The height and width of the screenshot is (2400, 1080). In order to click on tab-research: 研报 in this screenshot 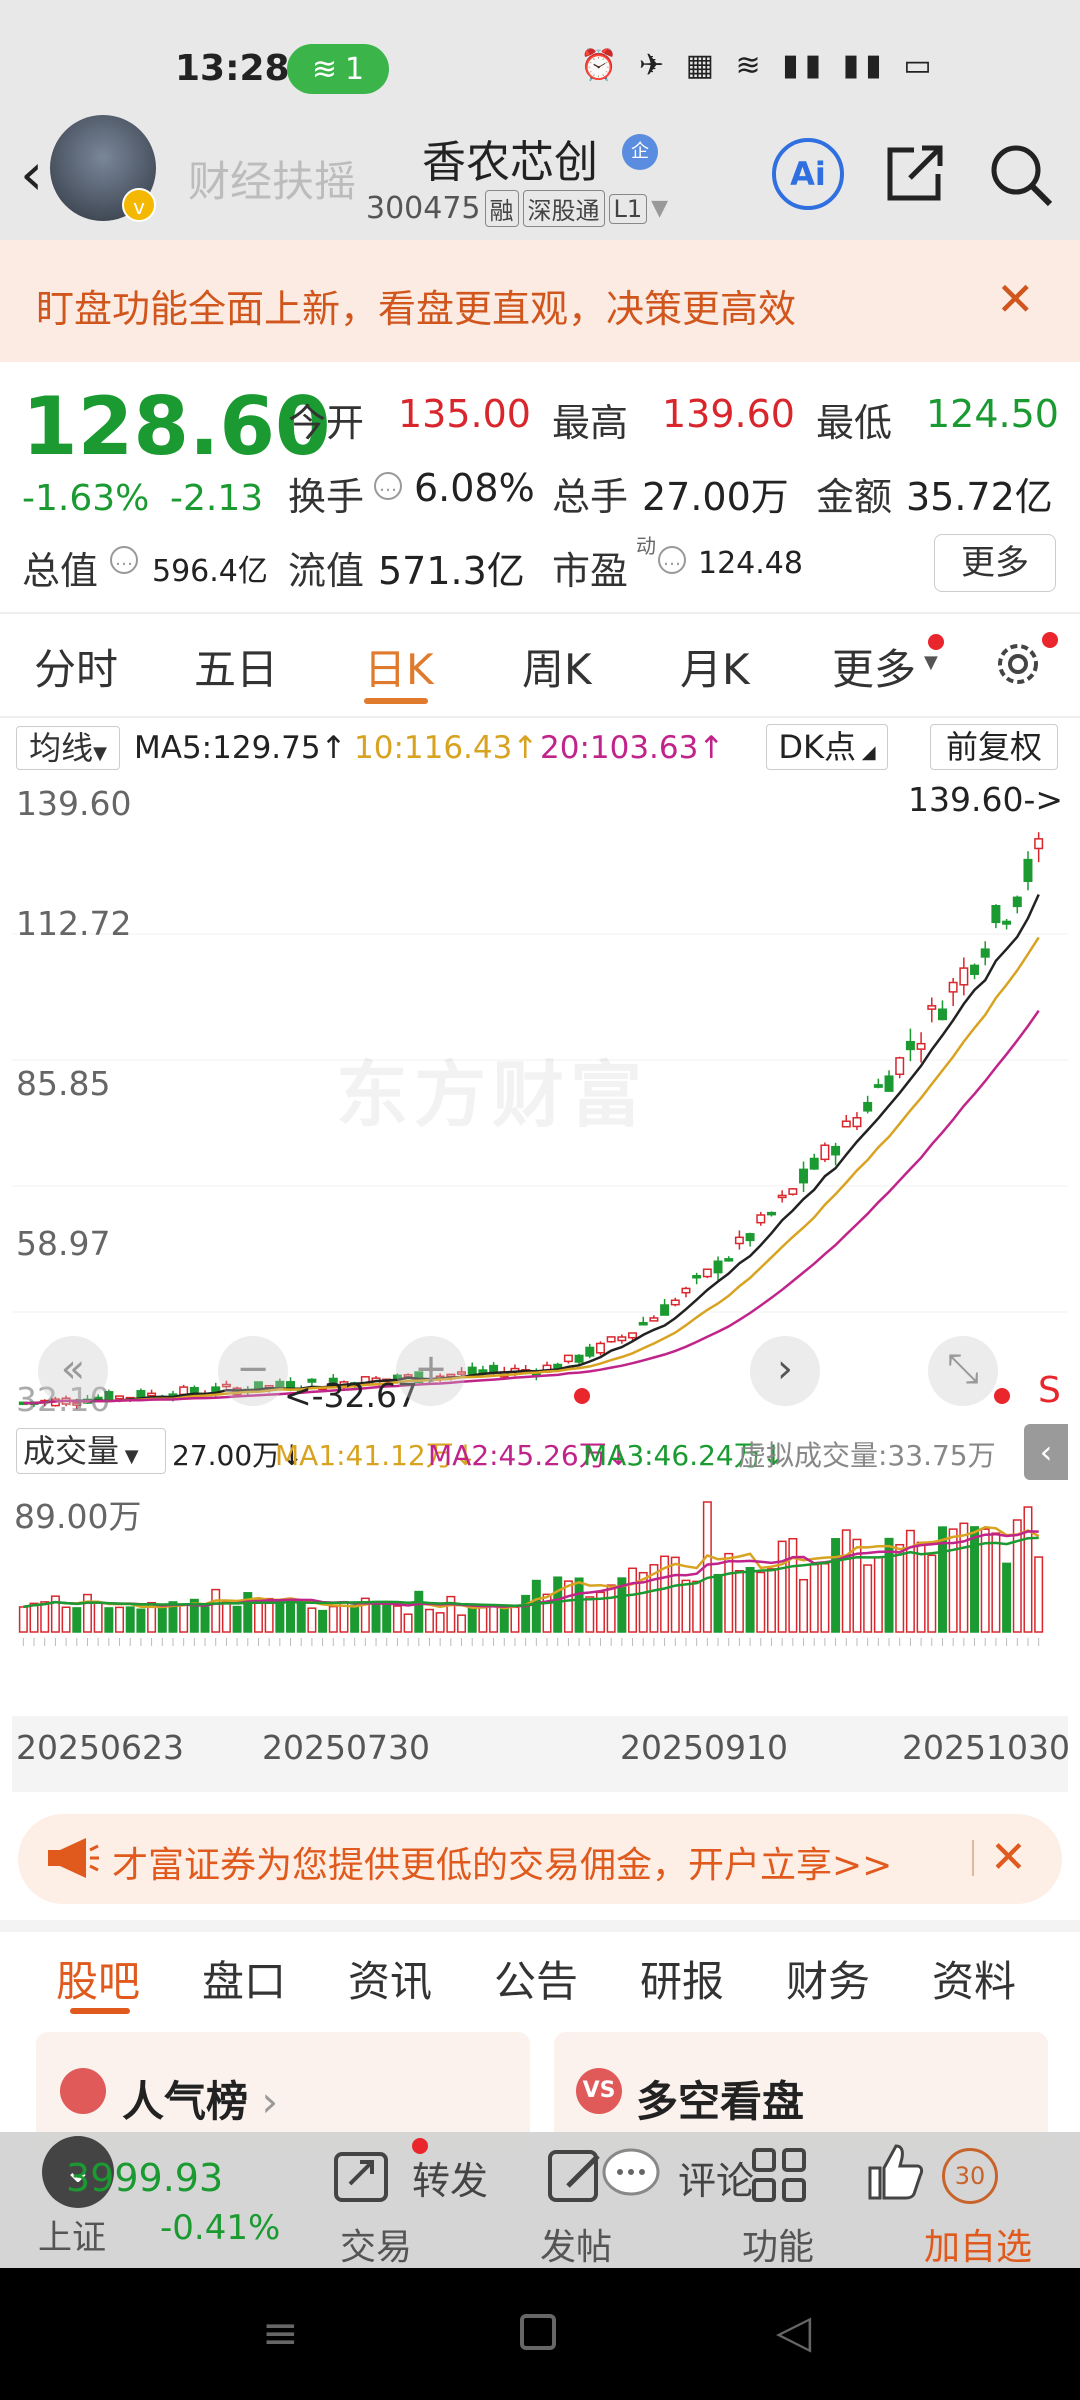, I will do `click(682, 1978)`.